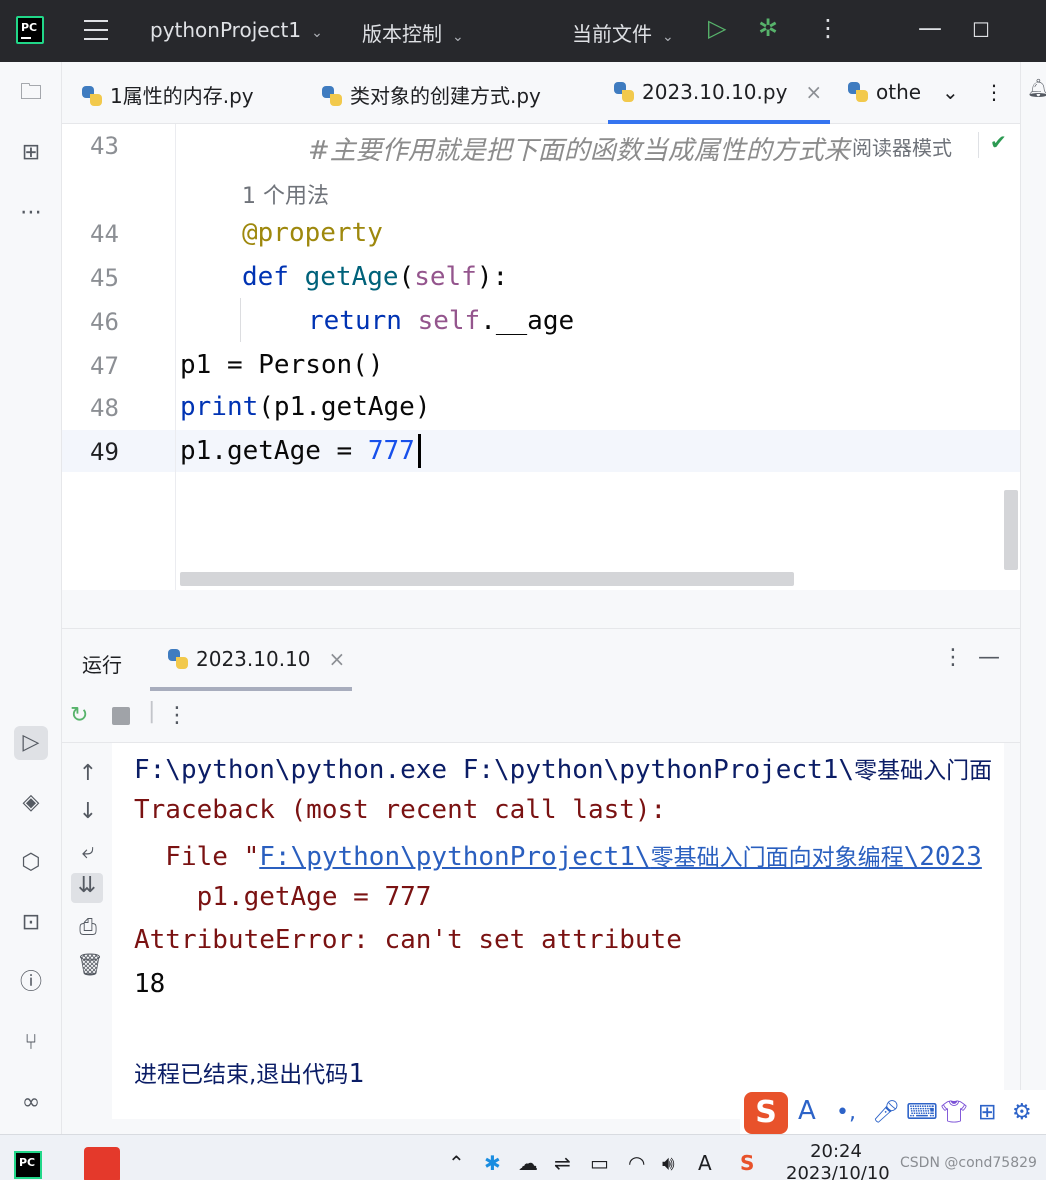 This screenshot has width=1046, height=1180. What do you see at coordinates (31, 923) in the screenshot?
I see `terminal-icon: ⊡` at bounding box center [31, 923].